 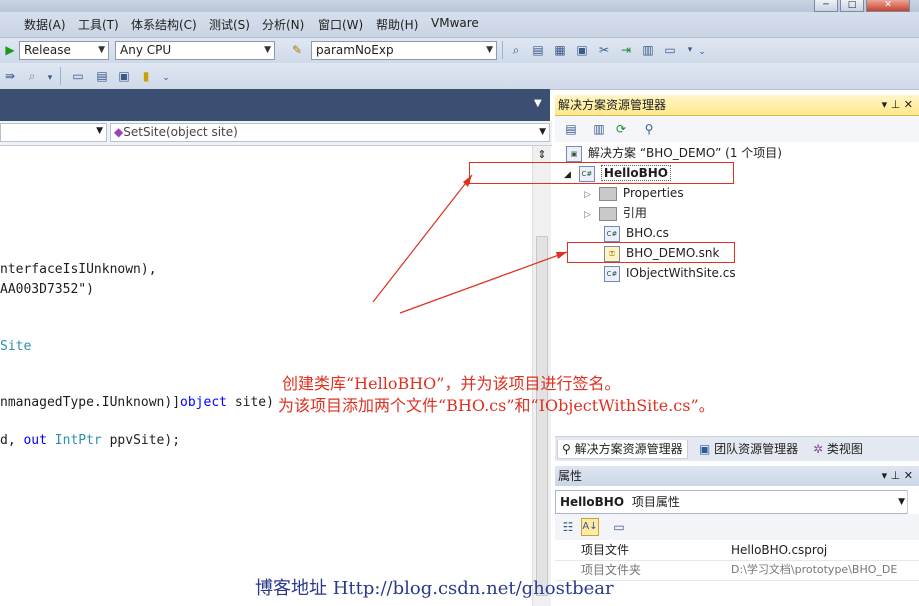 I want to click on arrow-head, so click(x=561, y=255).